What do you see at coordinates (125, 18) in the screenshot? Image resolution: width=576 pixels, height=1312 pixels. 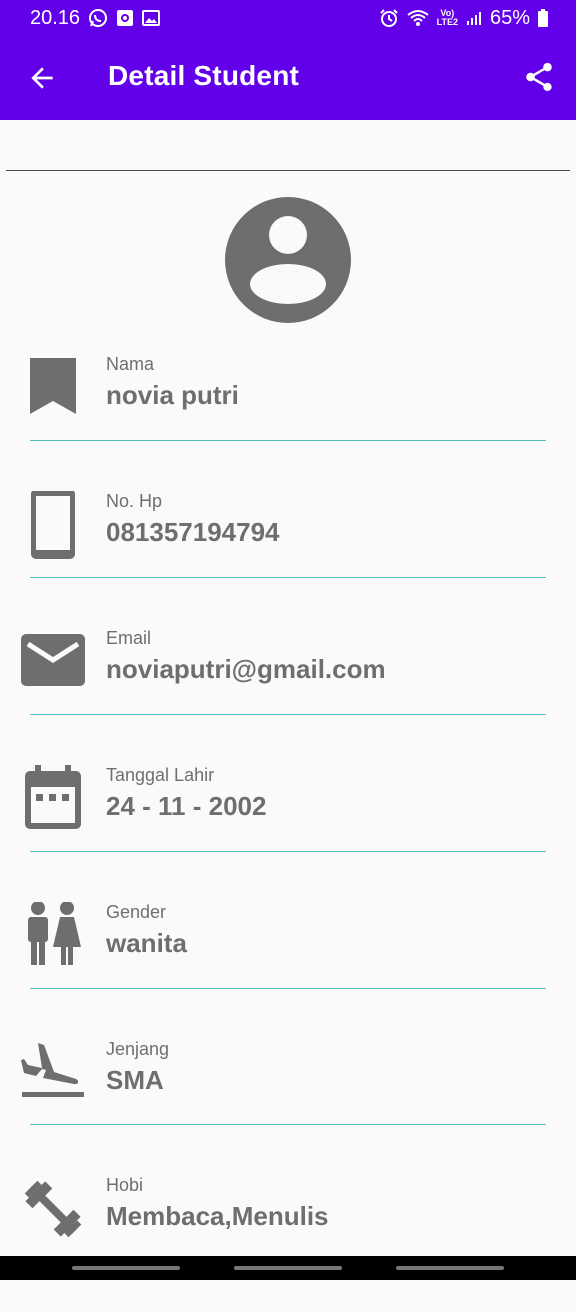 I see `camera-notification-icon` at bounding box center [125, 18].